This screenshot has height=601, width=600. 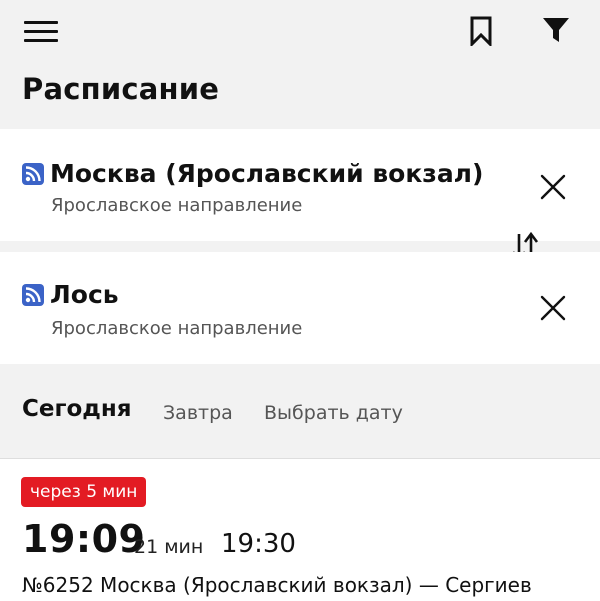 What do you see at coordinates (267, 173) in the screenshot?
I see `station-from-name: Москва (Ярославский вокзал)` at bounding box center [267, 173].